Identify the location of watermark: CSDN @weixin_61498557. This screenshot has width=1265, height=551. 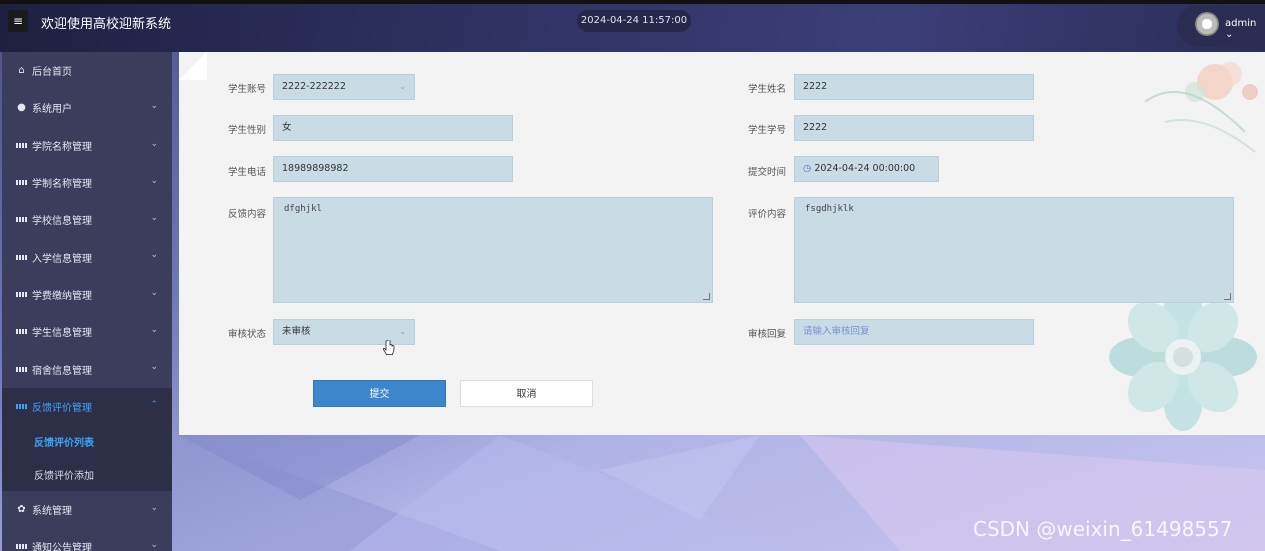
(1103, 529).